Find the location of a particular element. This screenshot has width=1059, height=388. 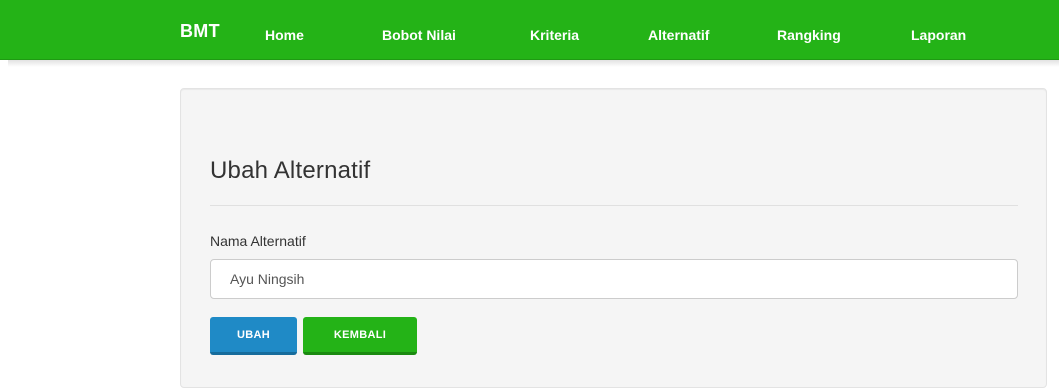

title-divider is located at coordinates (614, 205).